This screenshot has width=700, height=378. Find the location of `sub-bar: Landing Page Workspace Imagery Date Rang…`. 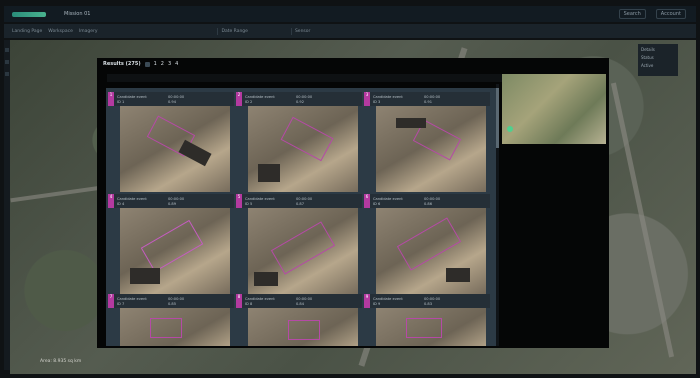

sub-bar: Landing Page Workspace Imagery Date Rang… is located at coordinates (350, 31).